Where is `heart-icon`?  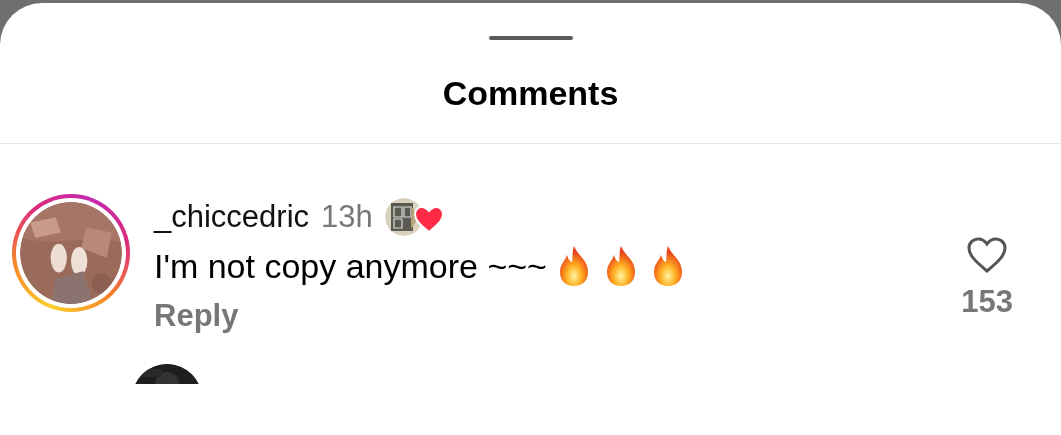
heart-icon is located at coordinates (987, 255).